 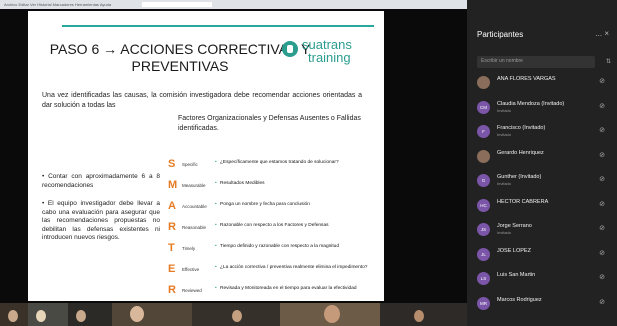 I want to click on slide-accent-line, so click(x=218, y=26).